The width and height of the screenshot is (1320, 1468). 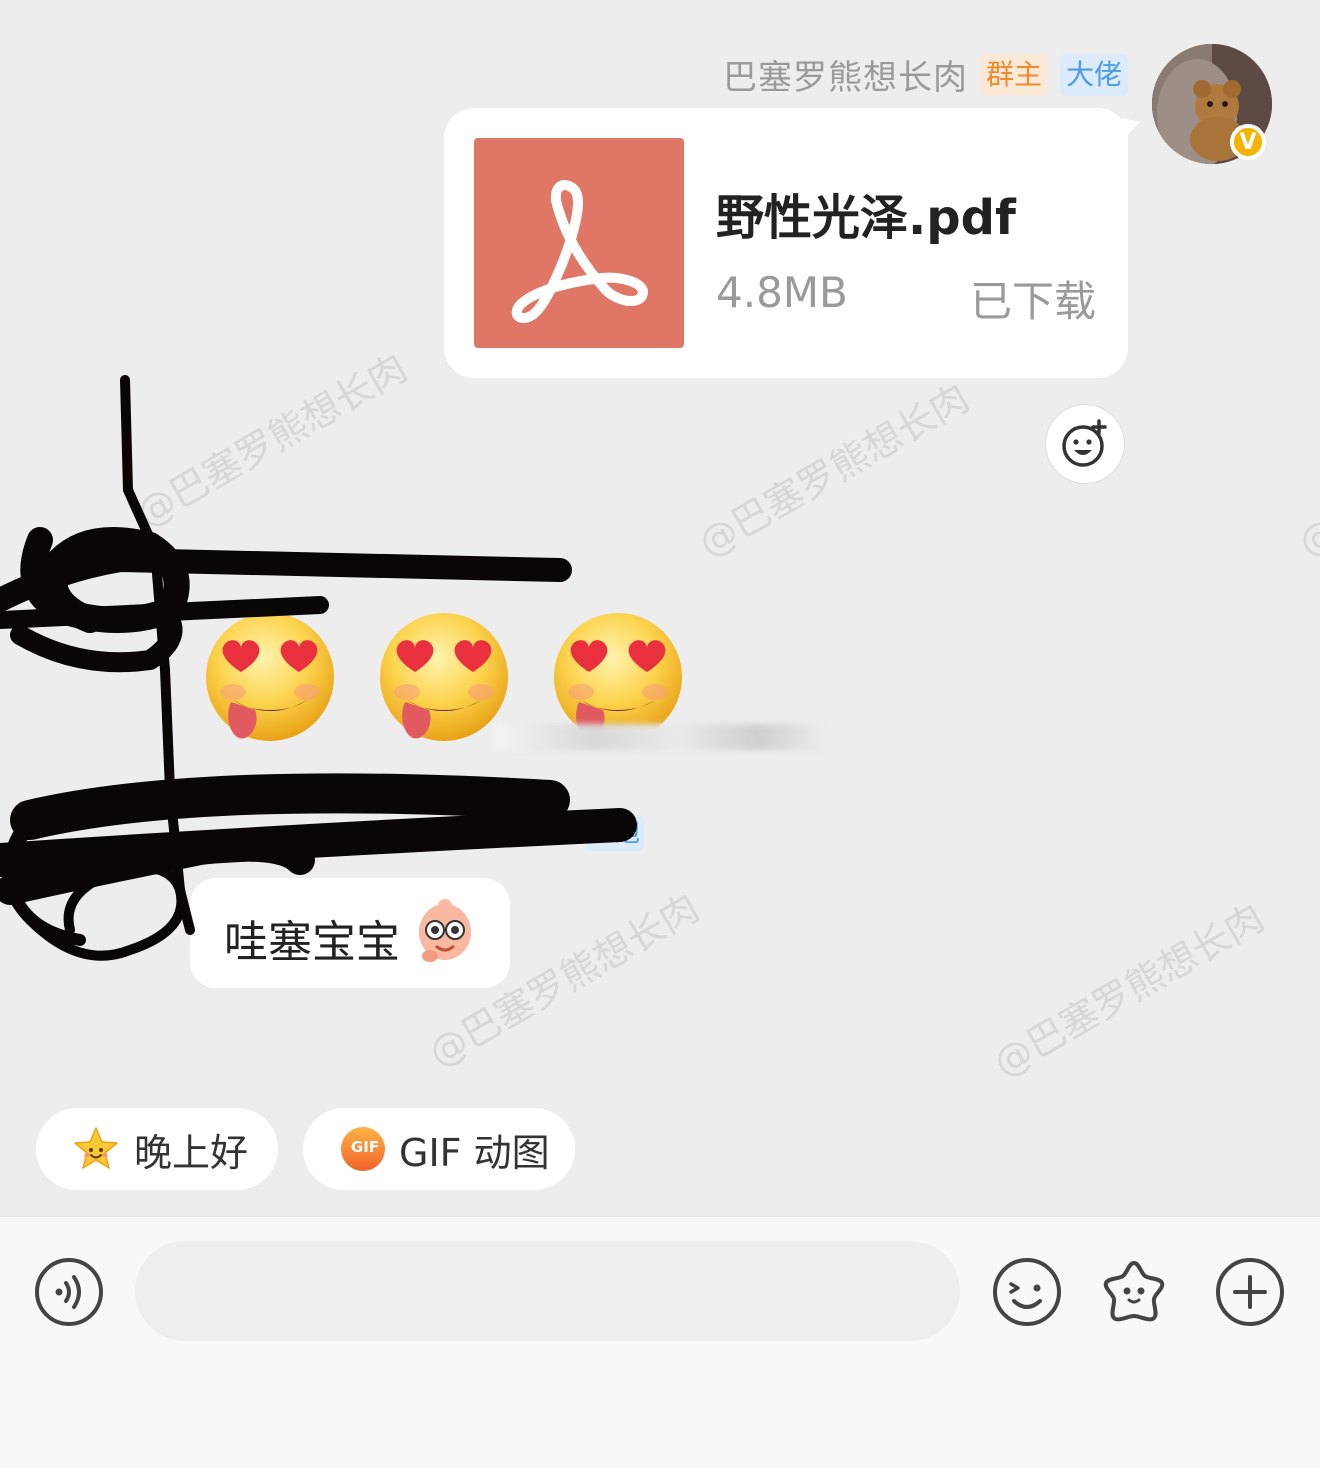 I want to click on emoji-button, so click(x=1027, y=1292).